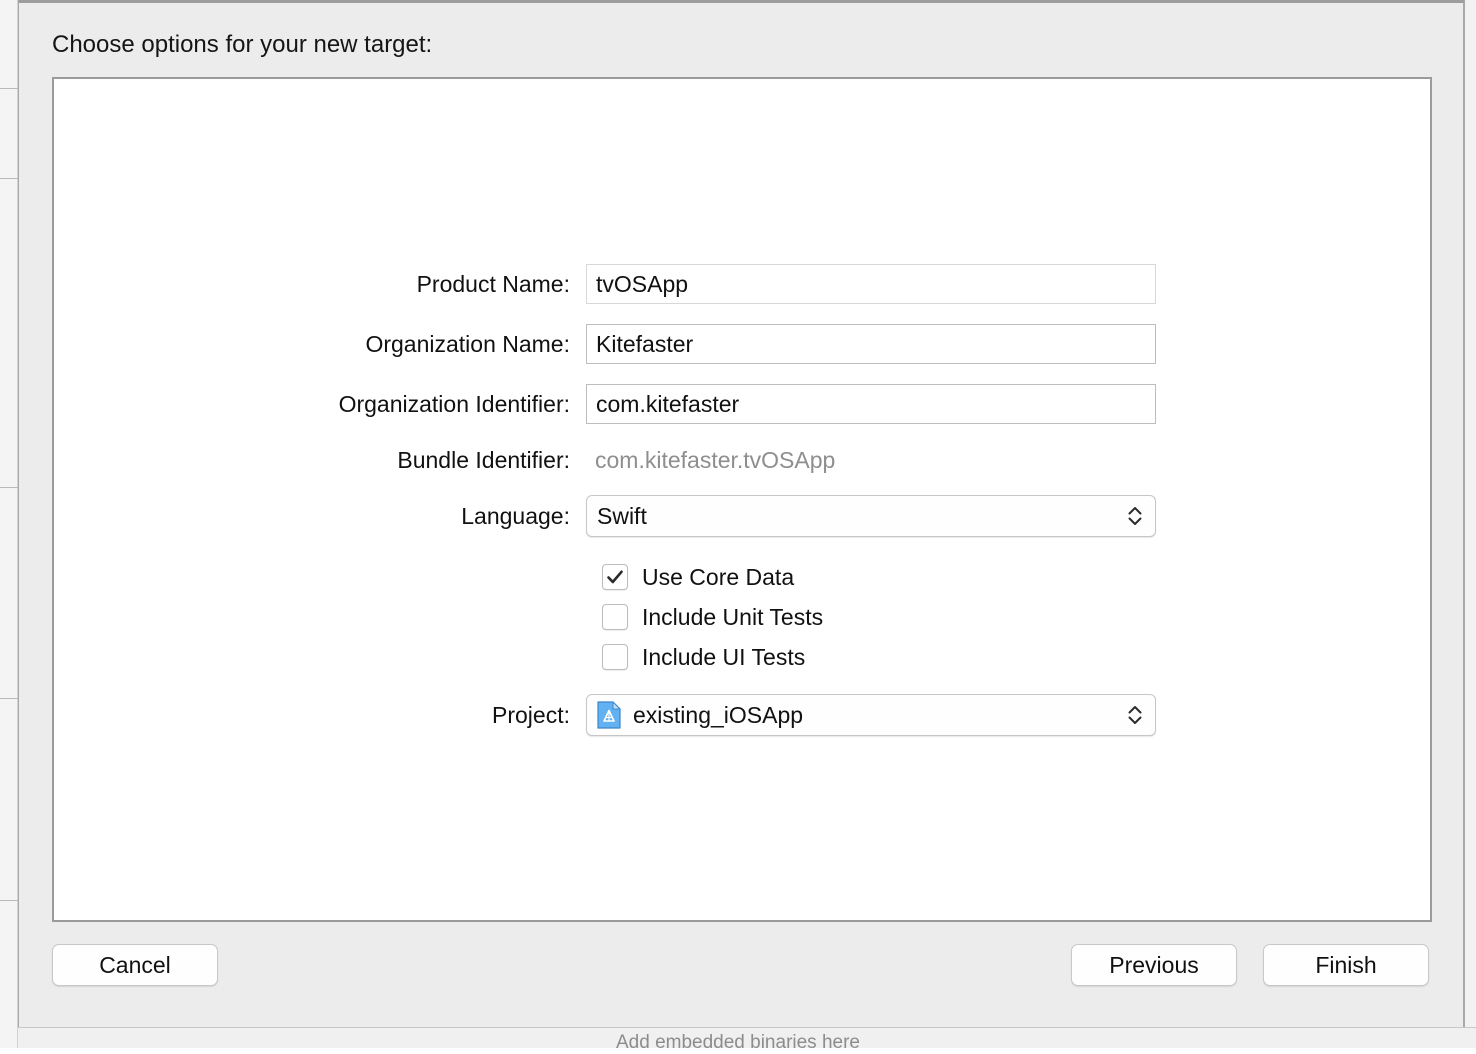  Describe the element at coordinates (493, 283) in the screenshot. I see `product-name-label: Product Name:` at that location.